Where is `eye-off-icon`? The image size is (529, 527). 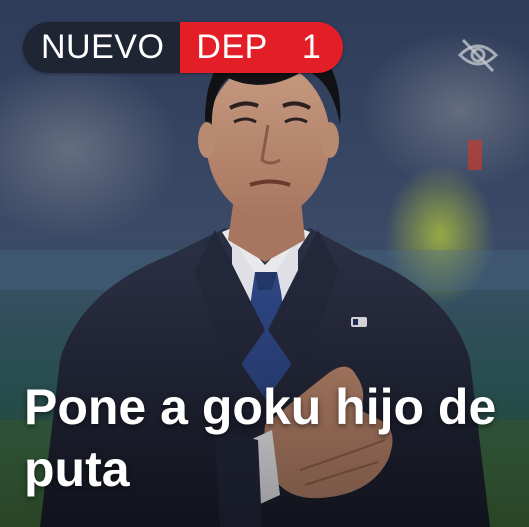 eye-off-icon is located at coordinates (478, 55).